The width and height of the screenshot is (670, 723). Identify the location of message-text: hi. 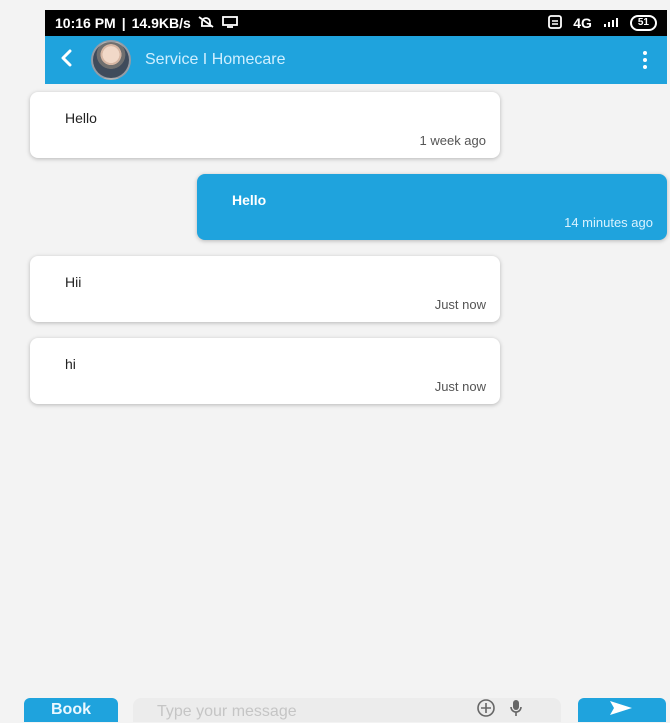
(70, 364).